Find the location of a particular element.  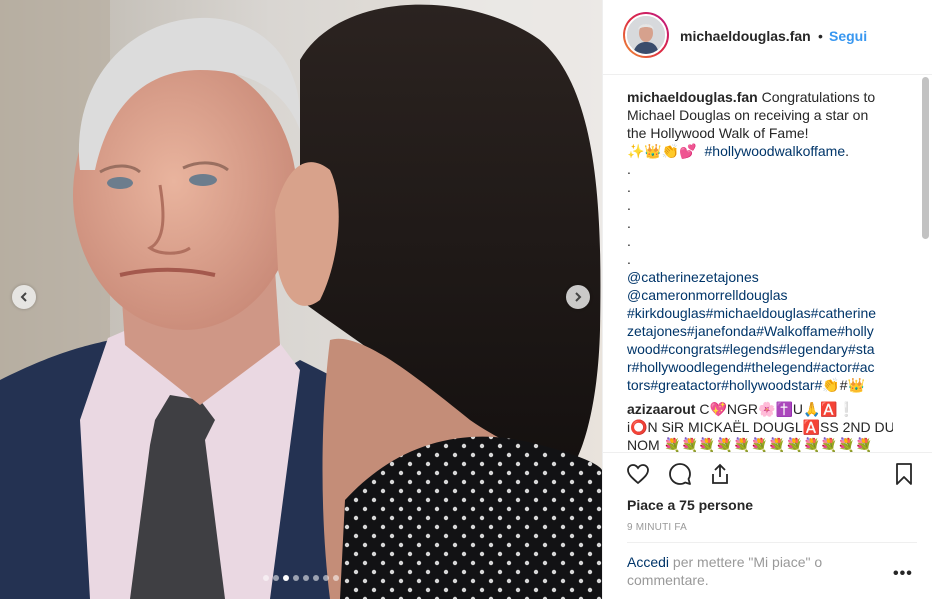

likes-count: Piace a 75 persone is located at coordinates (690, 505).